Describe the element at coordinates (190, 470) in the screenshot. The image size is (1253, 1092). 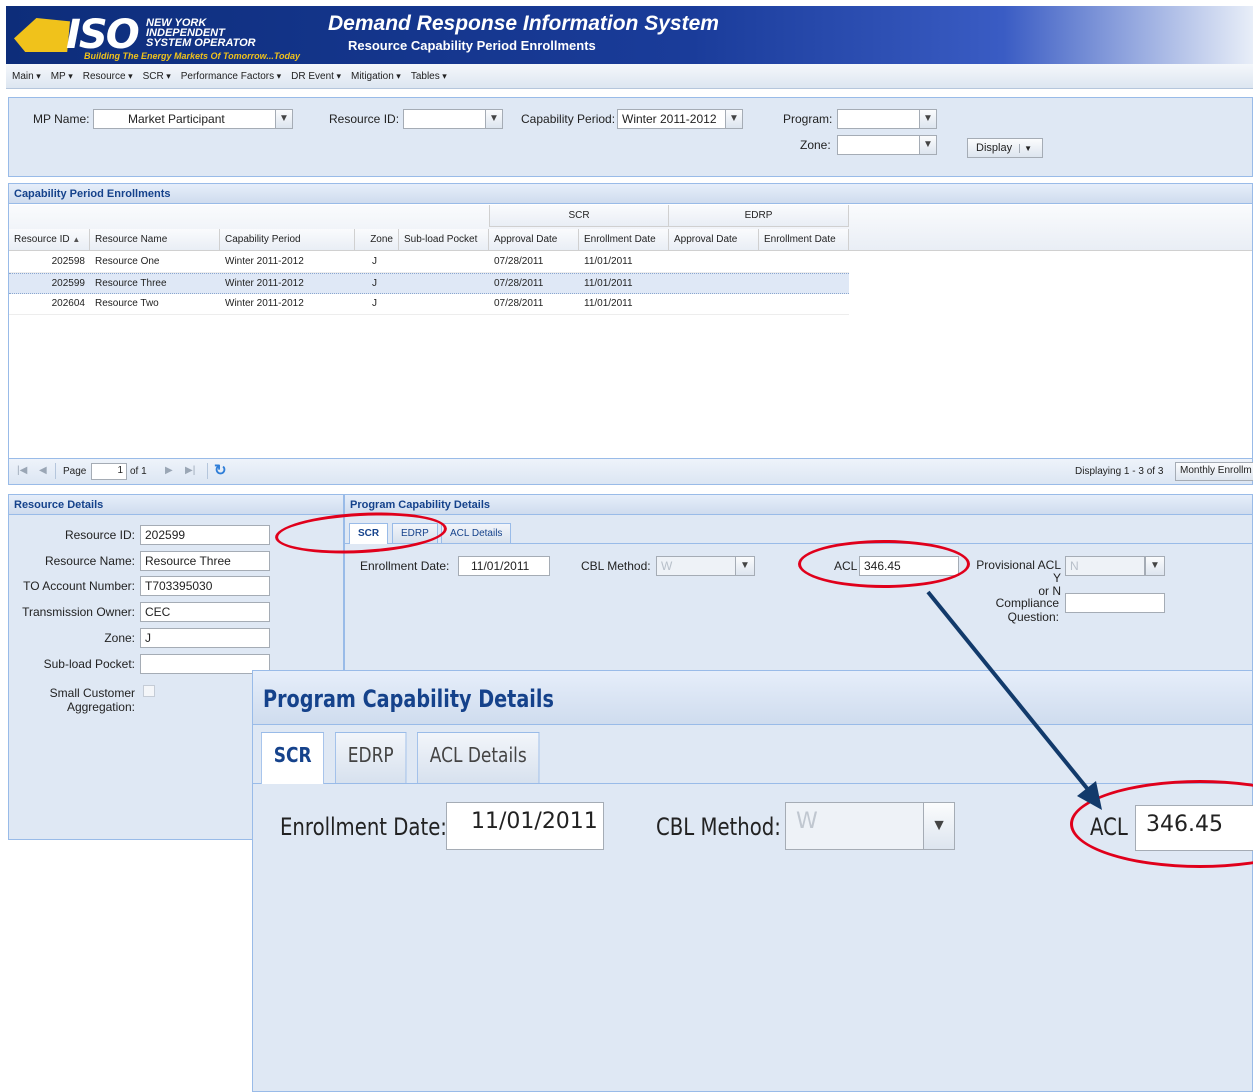
I see `last-page-icon: ▶|` at that location.